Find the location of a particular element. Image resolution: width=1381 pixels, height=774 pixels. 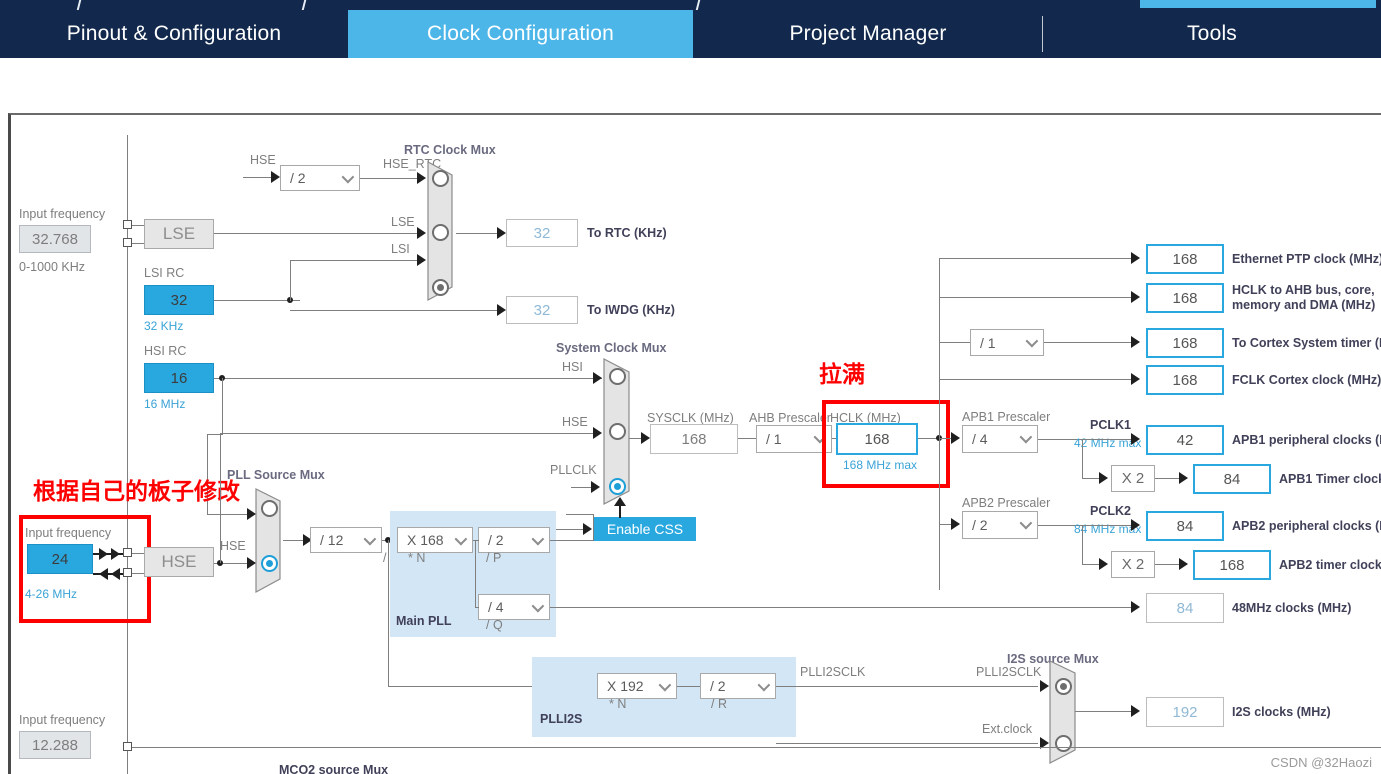

fclk-value-box: 168 is located at coordinates (1185, 380).